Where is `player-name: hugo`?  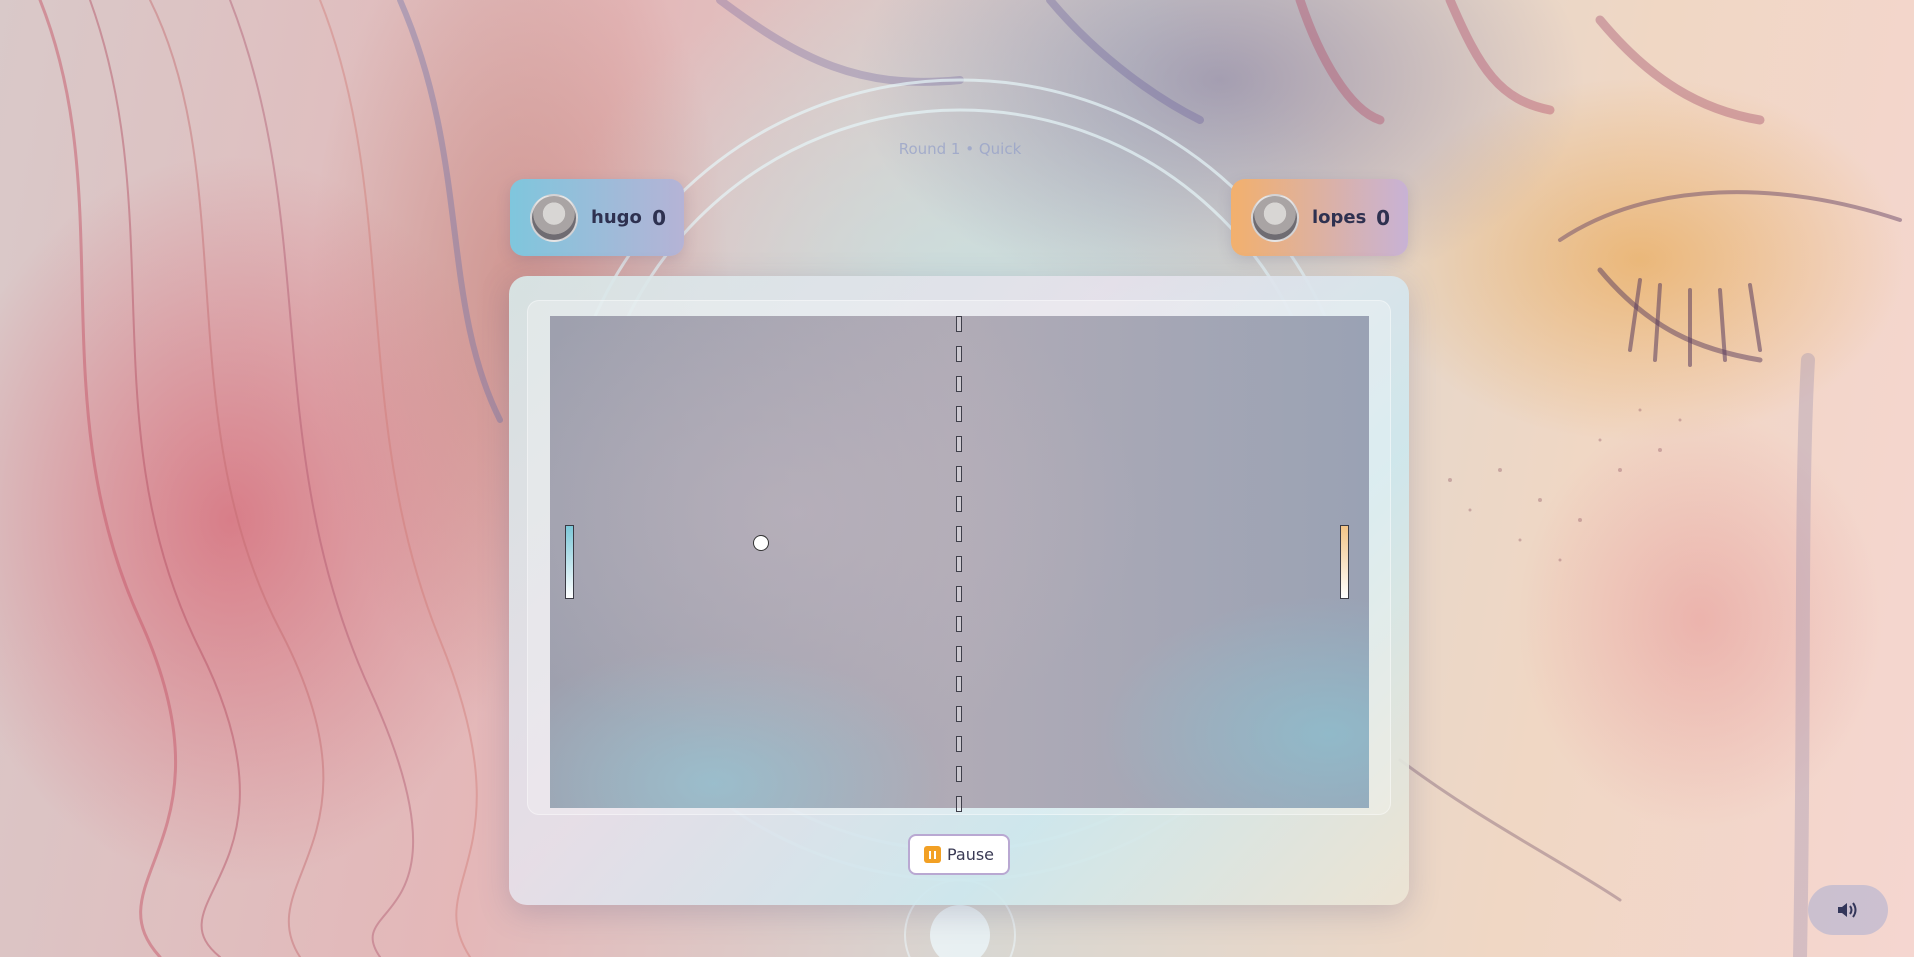 player-name: hugo is located at coordinates (616, 217).